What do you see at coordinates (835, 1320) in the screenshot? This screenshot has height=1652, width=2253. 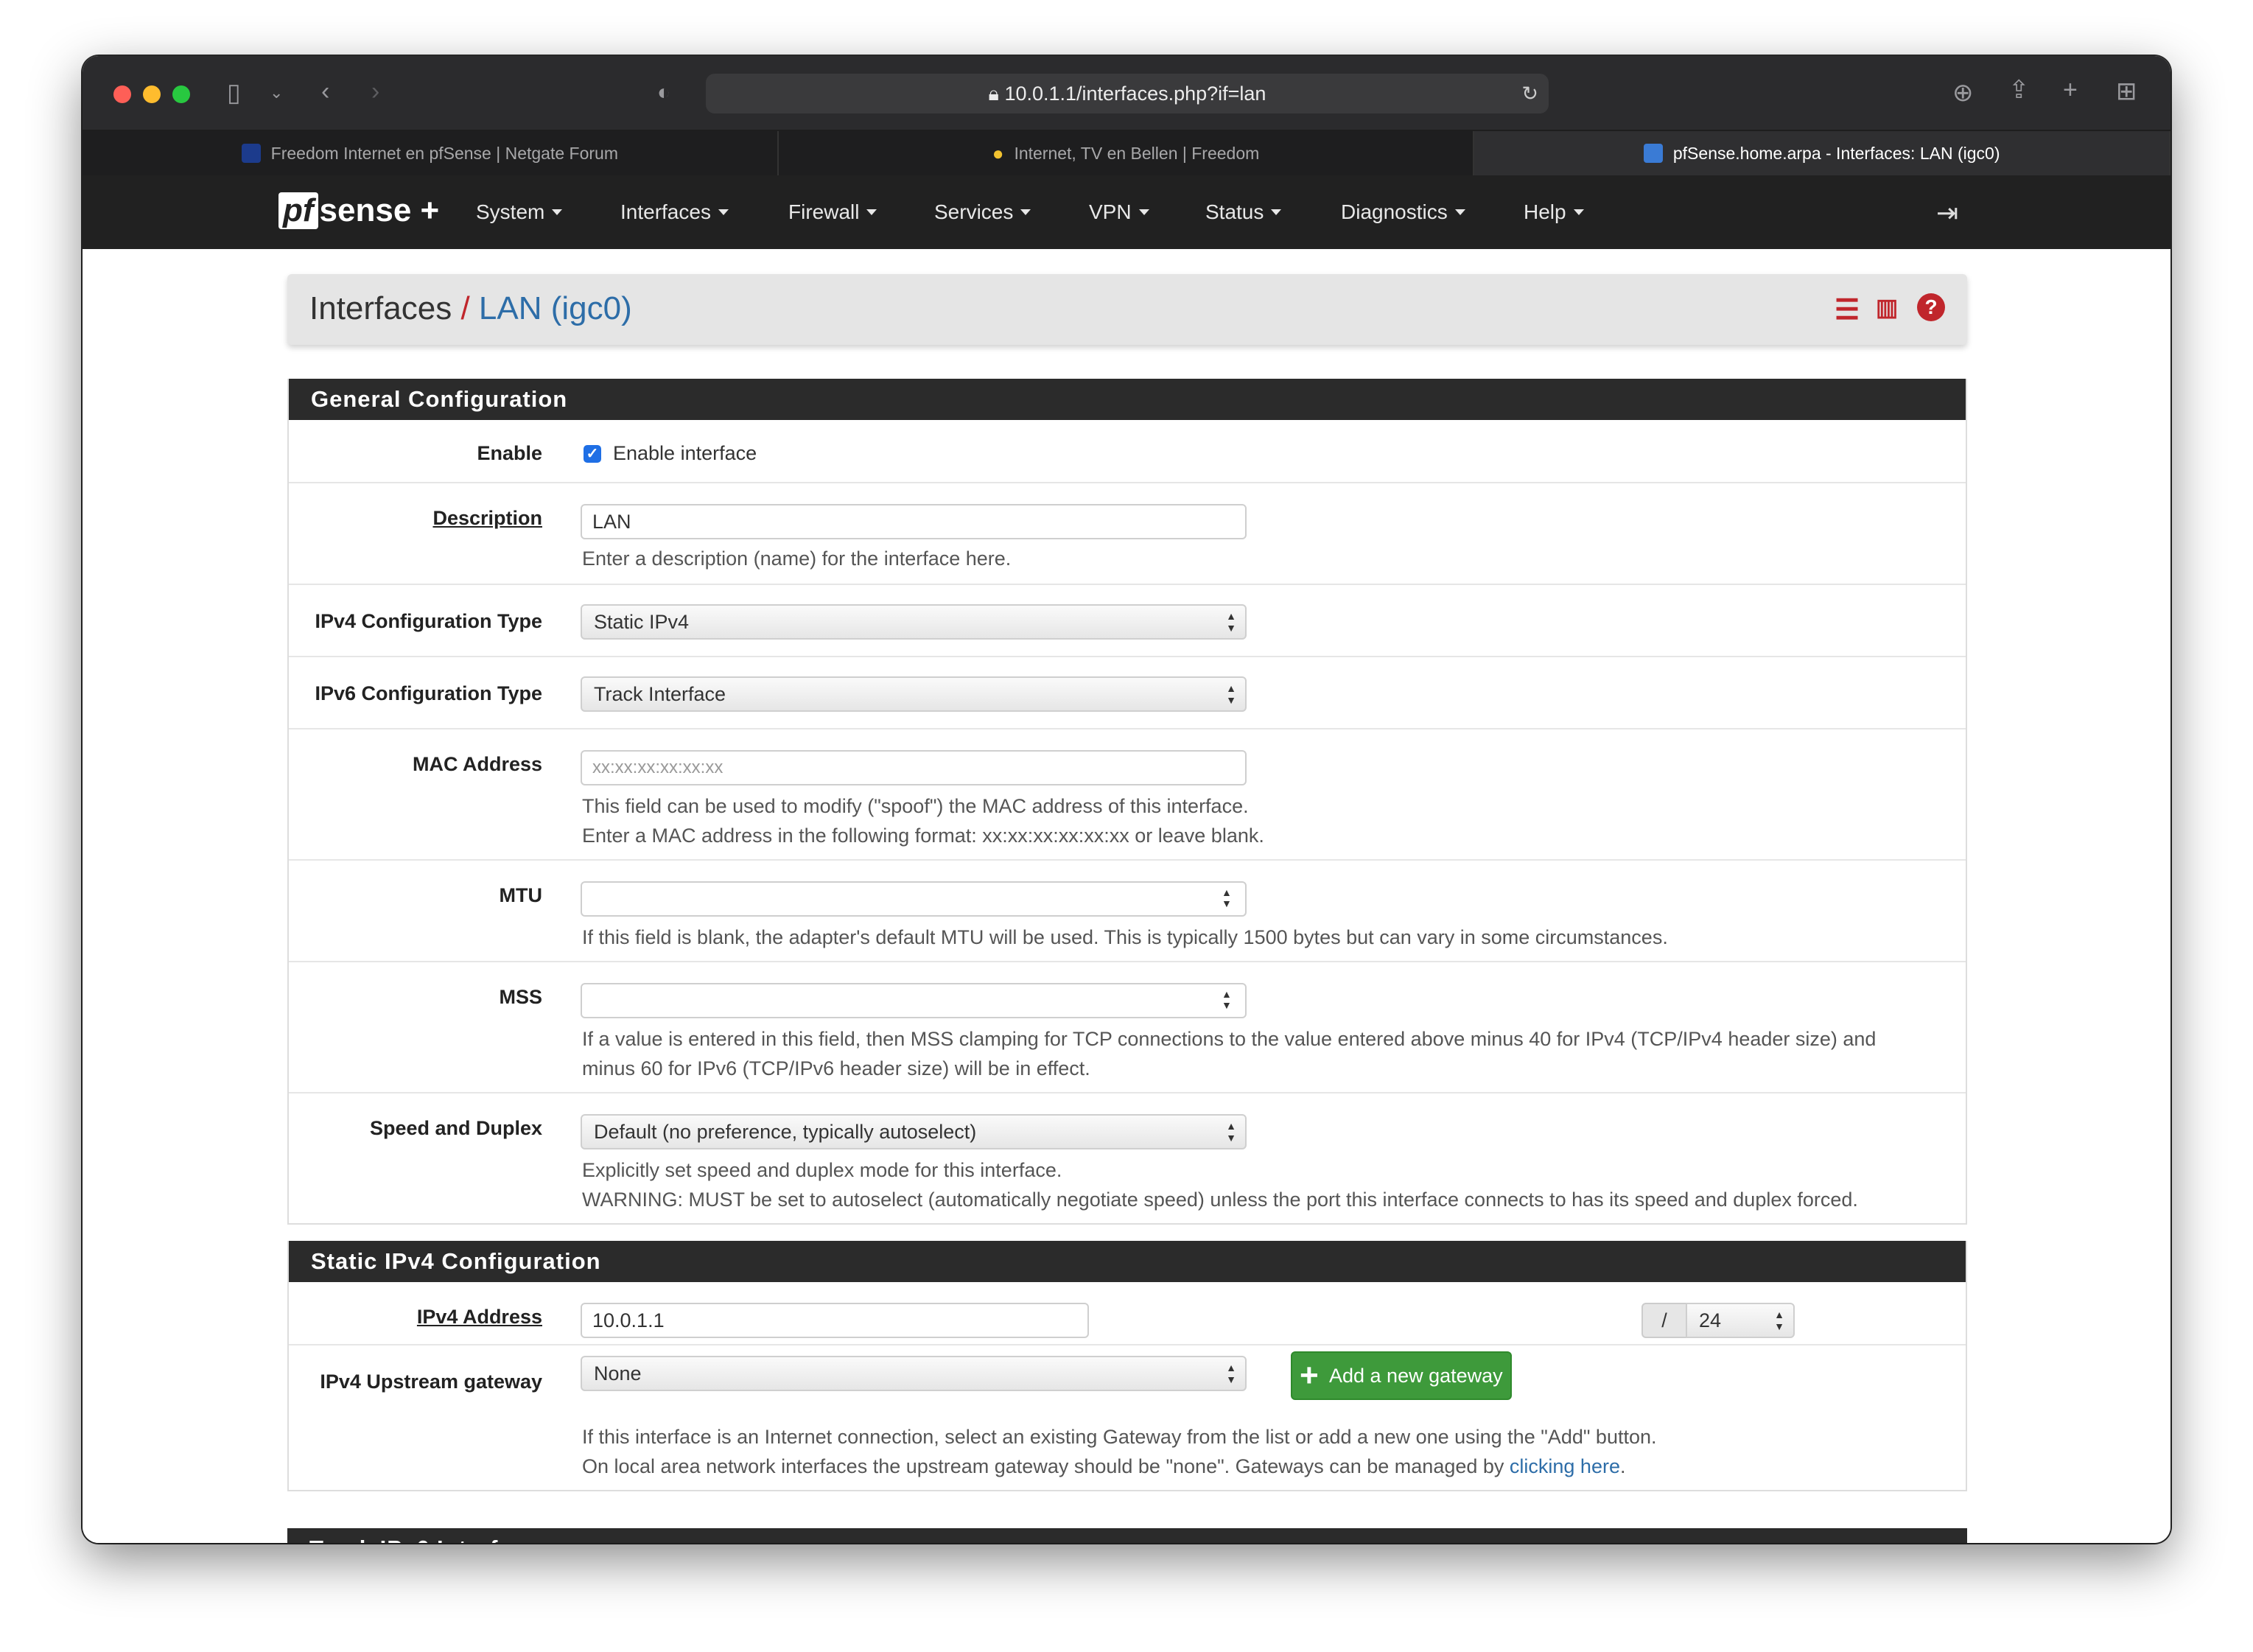 I see `ipv4-address-input: 10.0.1.1` at bounding box center [835, 1320].